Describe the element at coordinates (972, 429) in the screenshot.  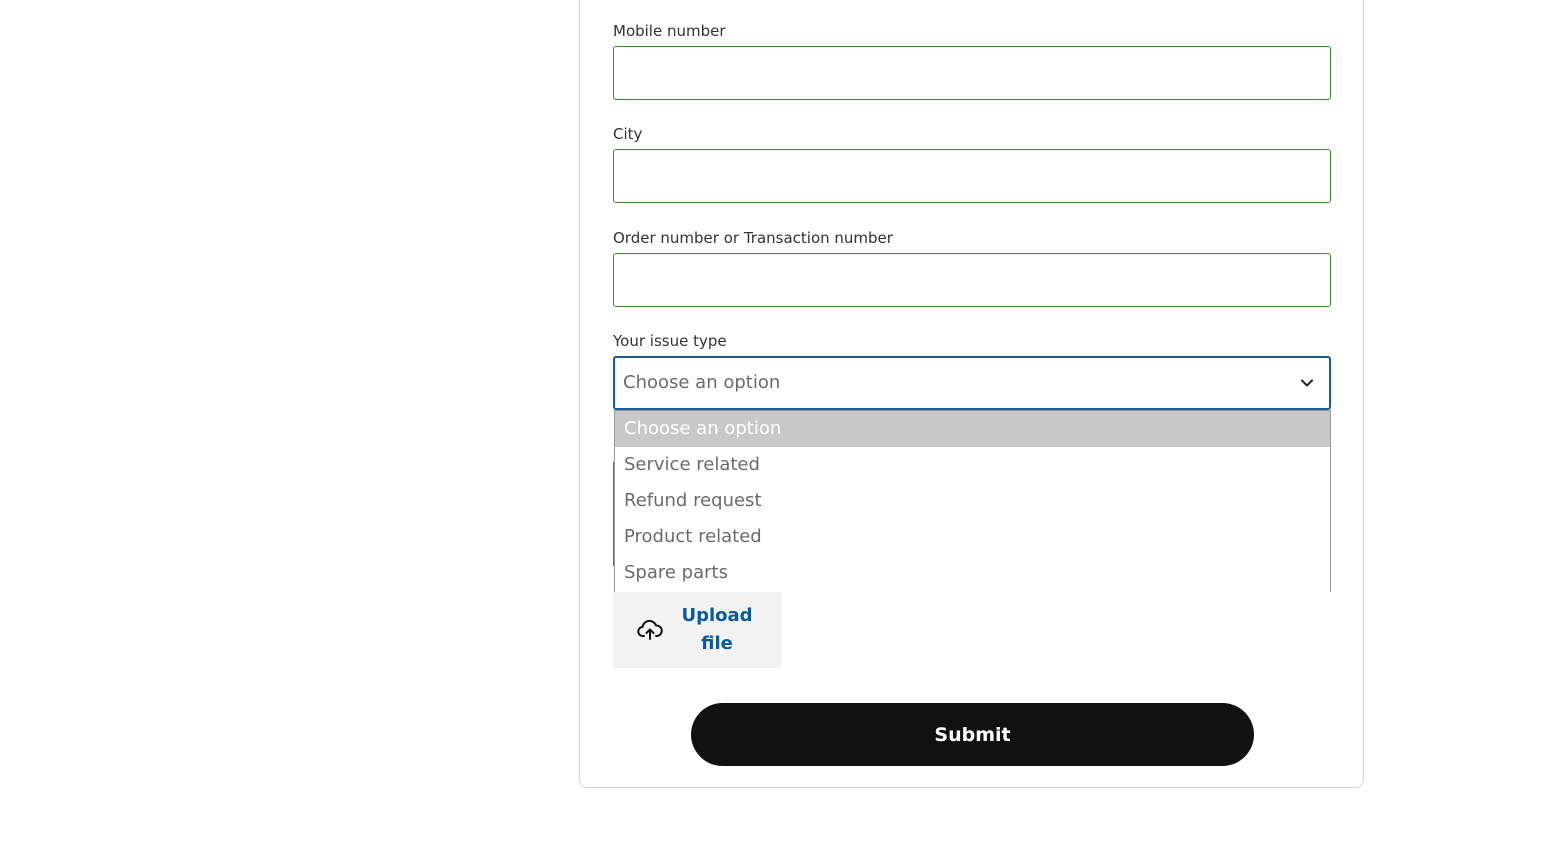
I see `dropdown-option-choose: Choose an option` at that location.